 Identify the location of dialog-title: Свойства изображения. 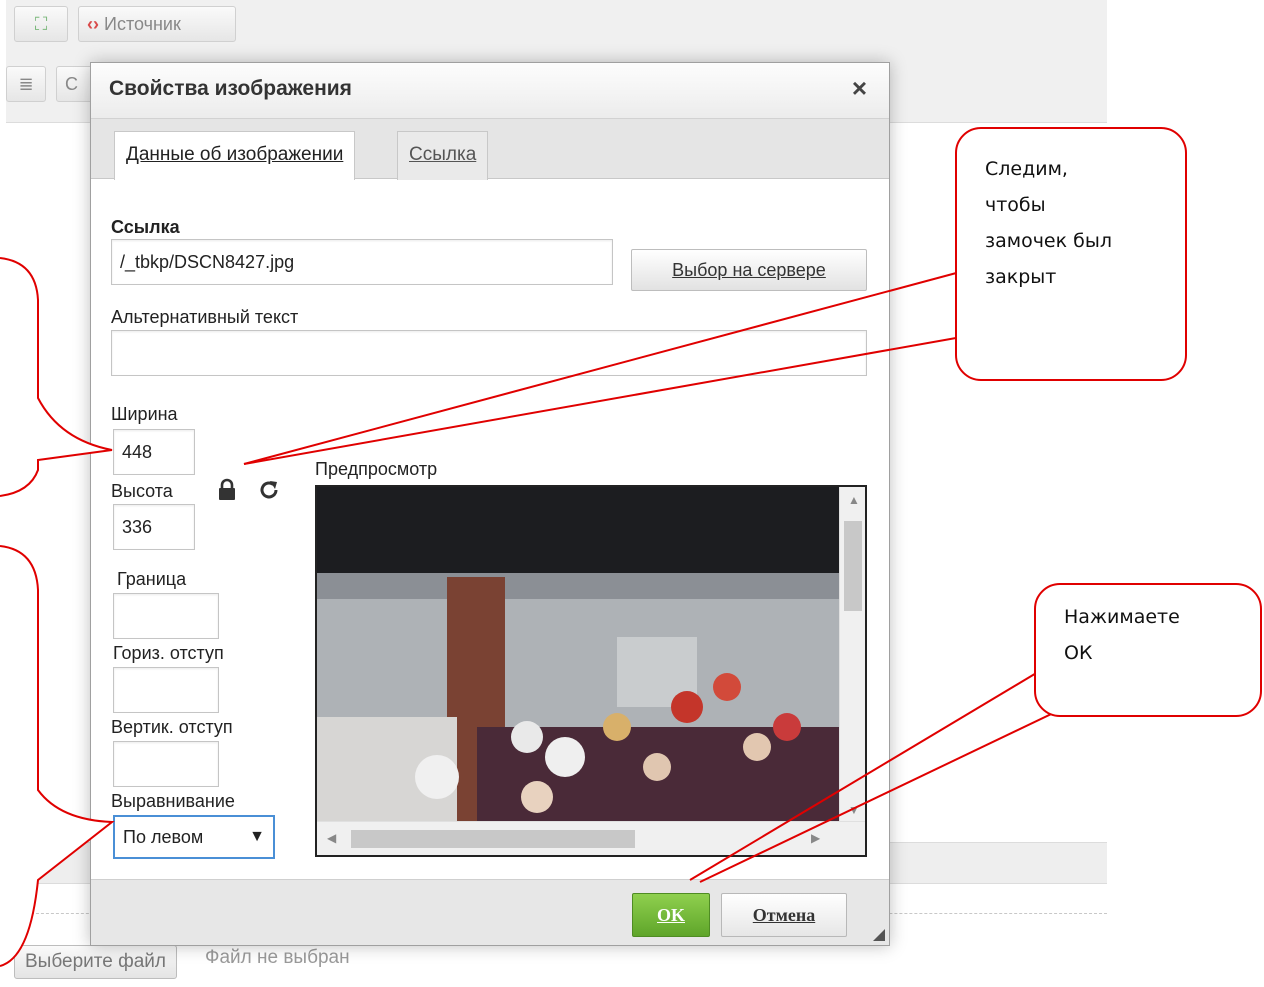
(230, 88).